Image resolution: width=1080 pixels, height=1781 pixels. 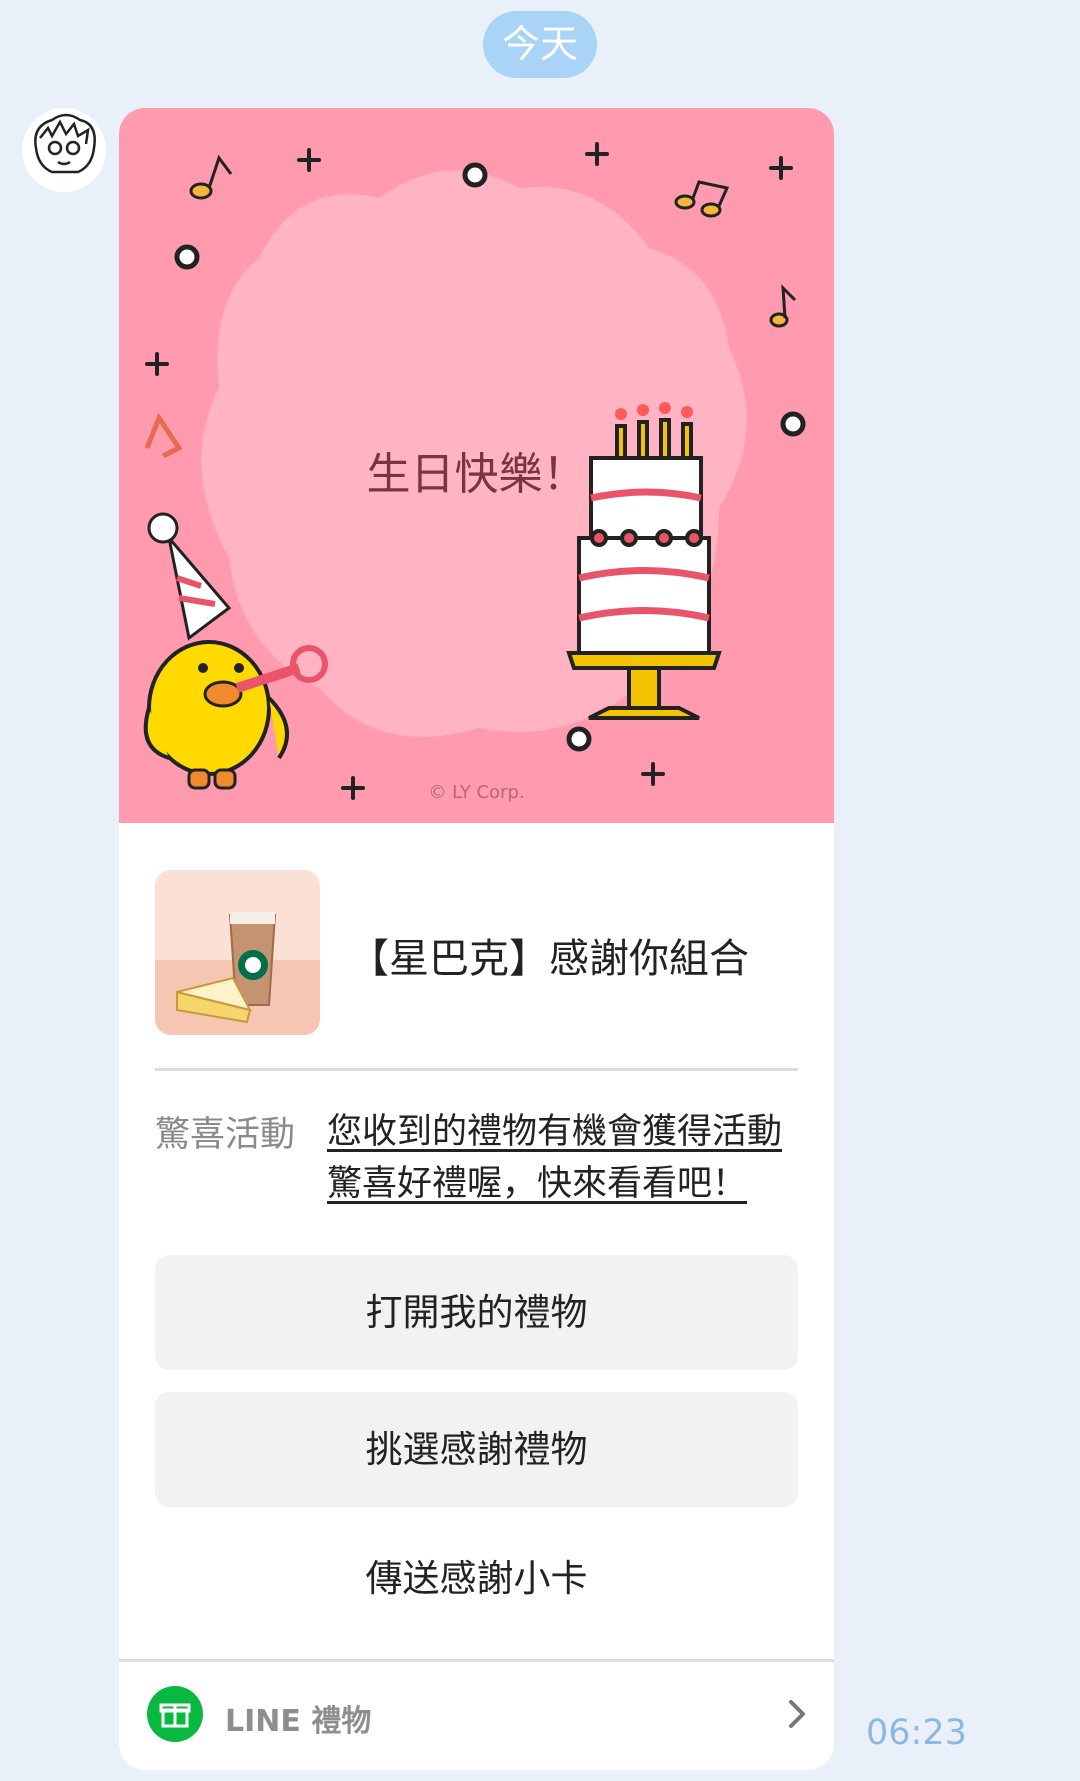 What do you see at coordinates (797, 1714) in the screenshot?
I see `chevron-right-icon` at bounding box center [797, 1714].